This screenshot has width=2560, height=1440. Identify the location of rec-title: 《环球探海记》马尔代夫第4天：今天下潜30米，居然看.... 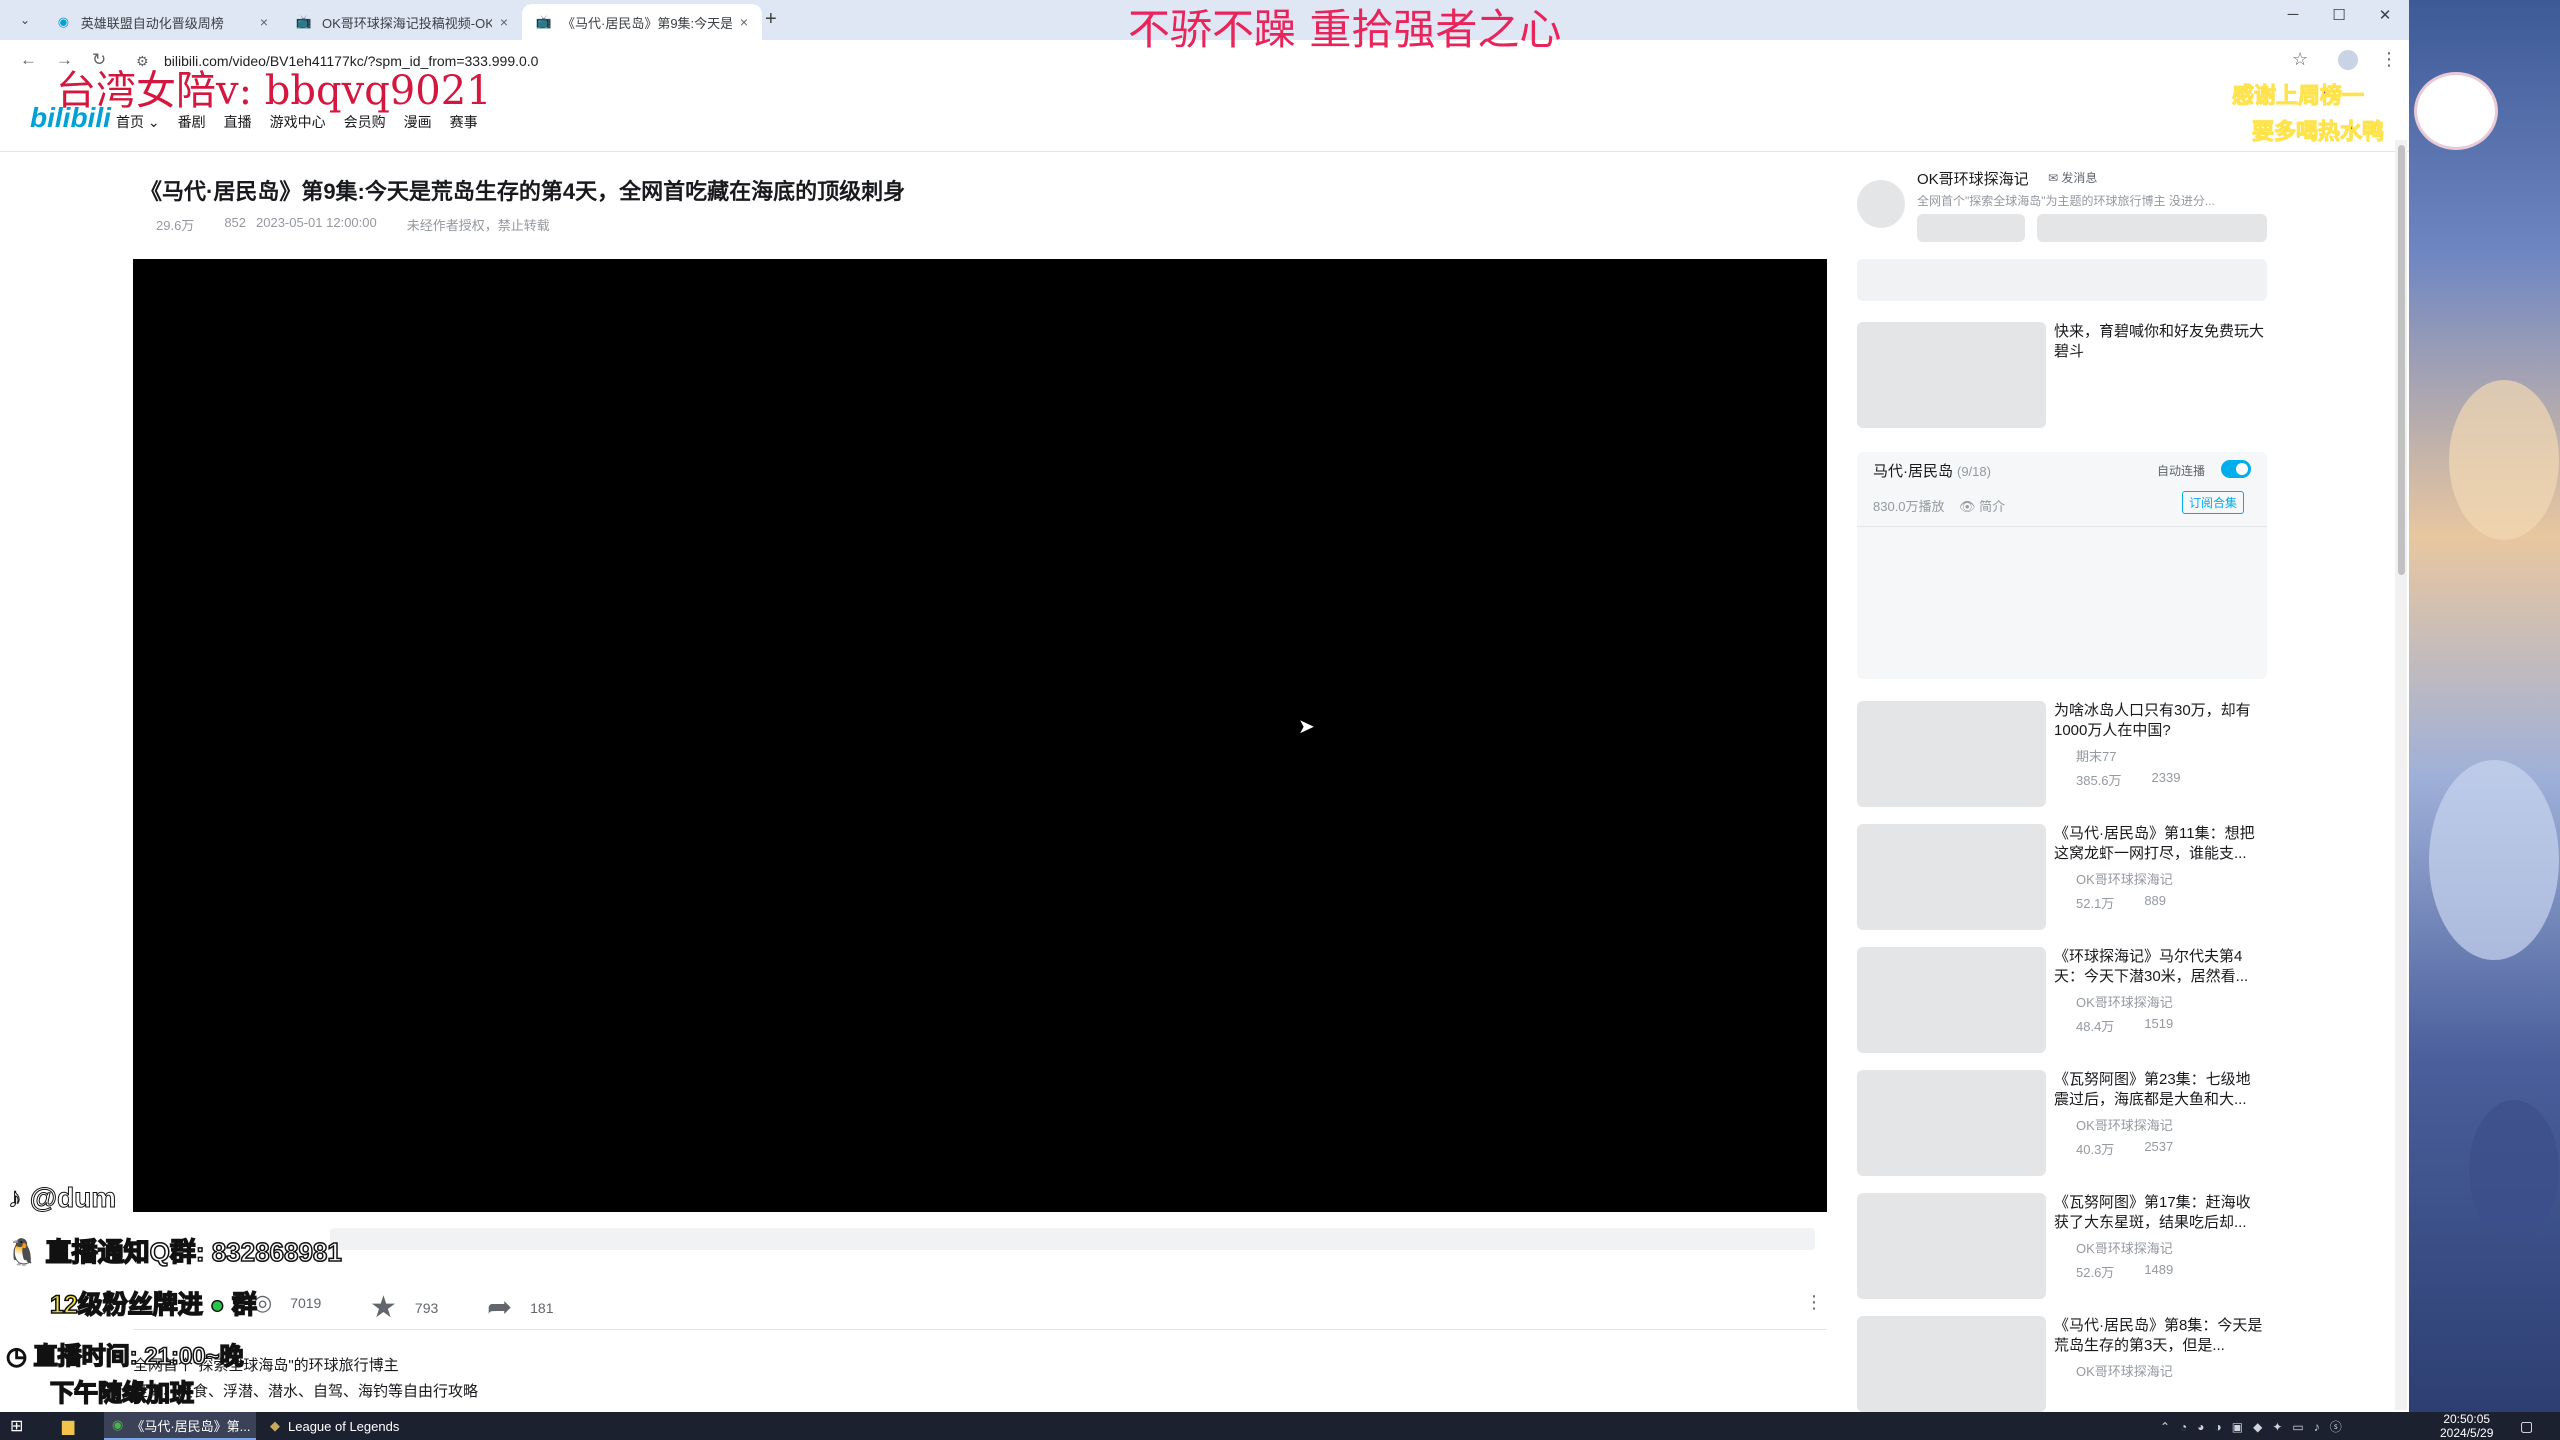
(2159, 967).